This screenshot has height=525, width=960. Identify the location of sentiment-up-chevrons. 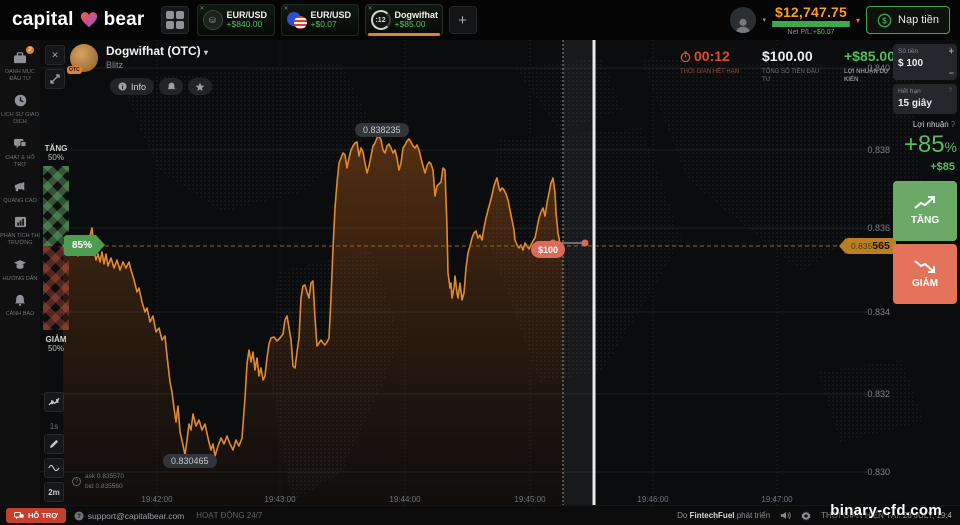
(56, 206).